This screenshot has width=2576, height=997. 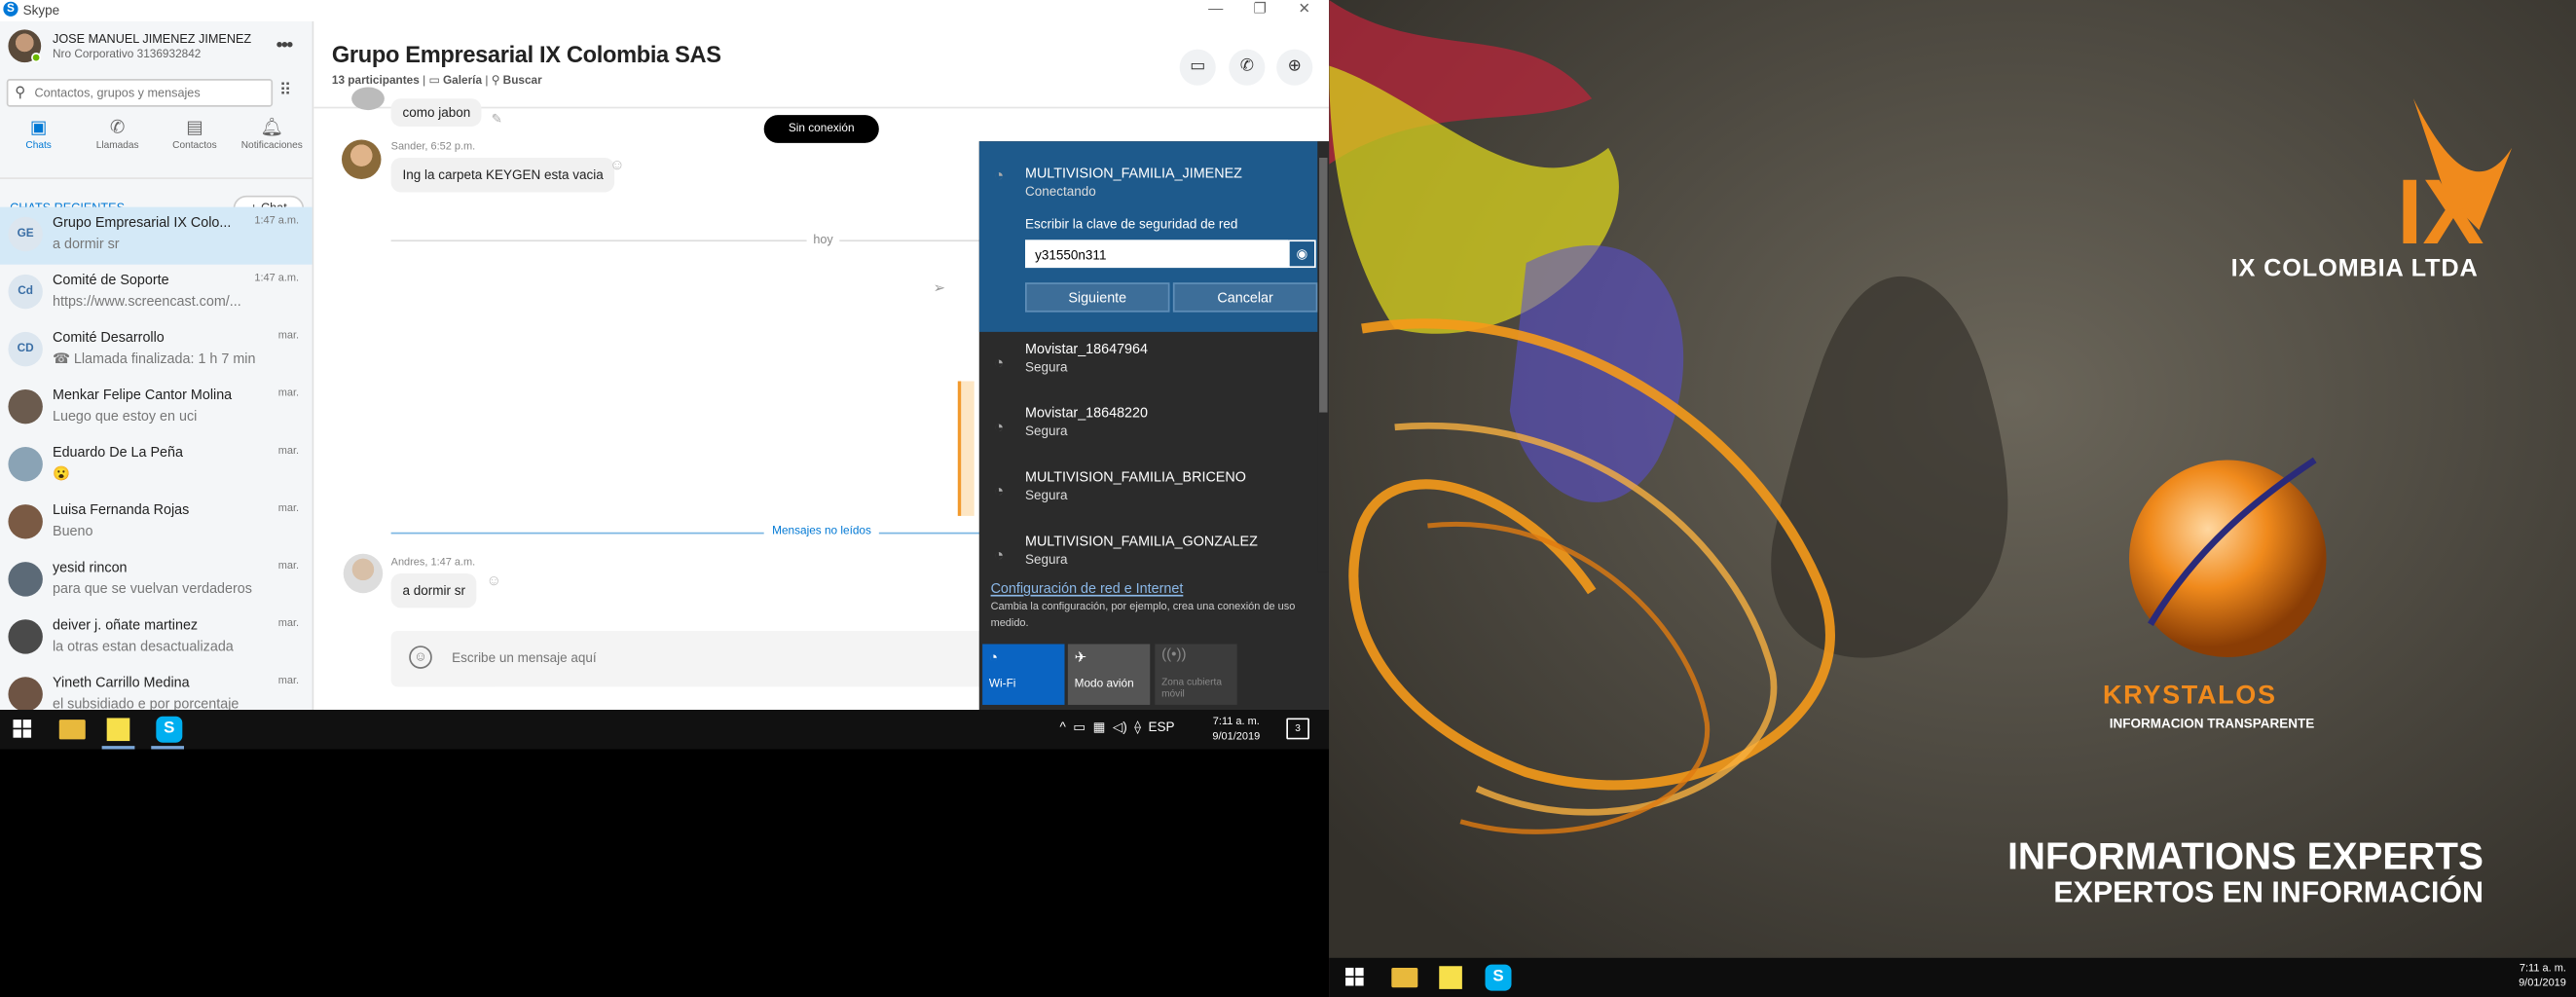 What do you see at coordinates (38, 146) in the screenshot?
I see `tab-chats-label: Chats` at bounding box center [38, 146].